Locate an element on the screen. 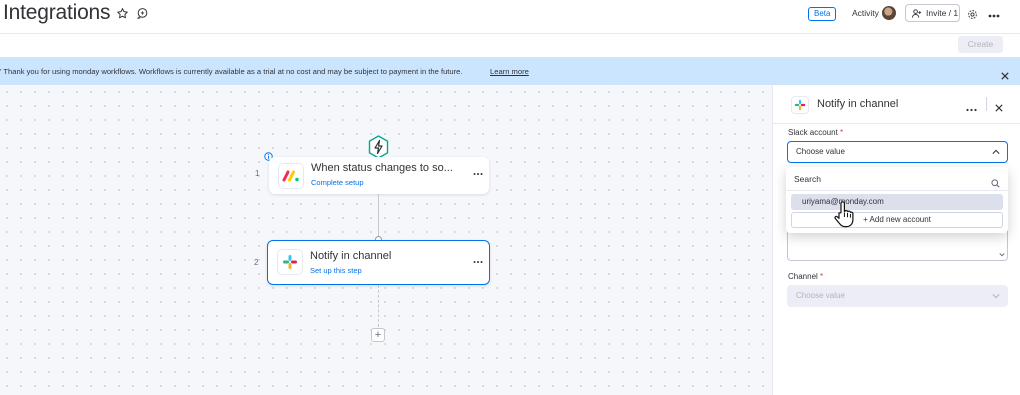 The image size is (1020, 395). avatar is located at coordinates (889, 13).